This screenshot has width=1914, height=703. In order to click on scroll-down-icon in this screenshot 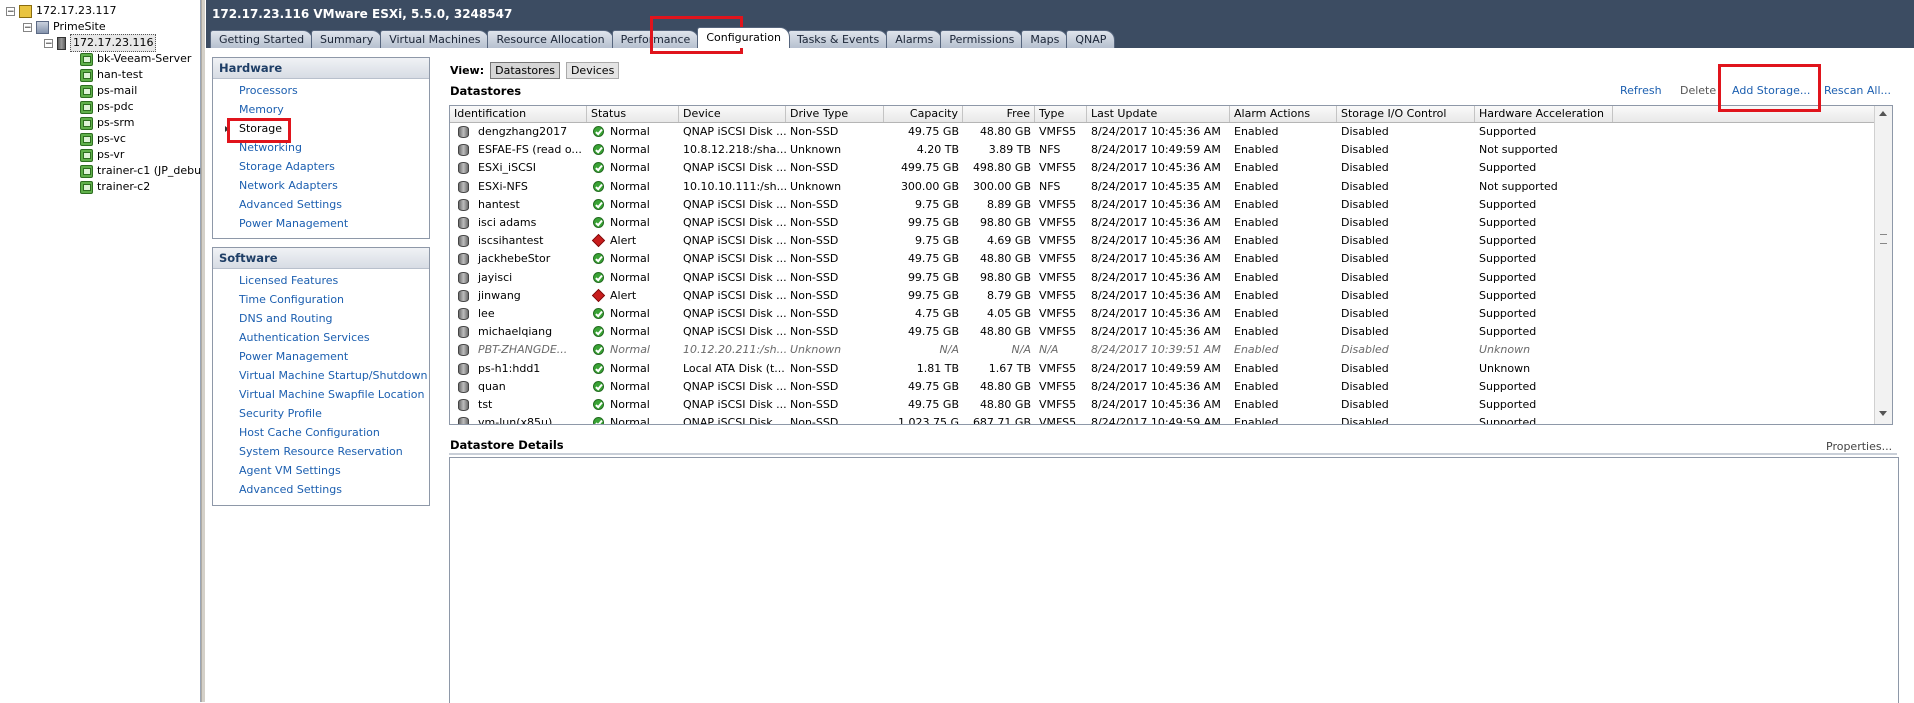, I will do `click(1883, 413)`.